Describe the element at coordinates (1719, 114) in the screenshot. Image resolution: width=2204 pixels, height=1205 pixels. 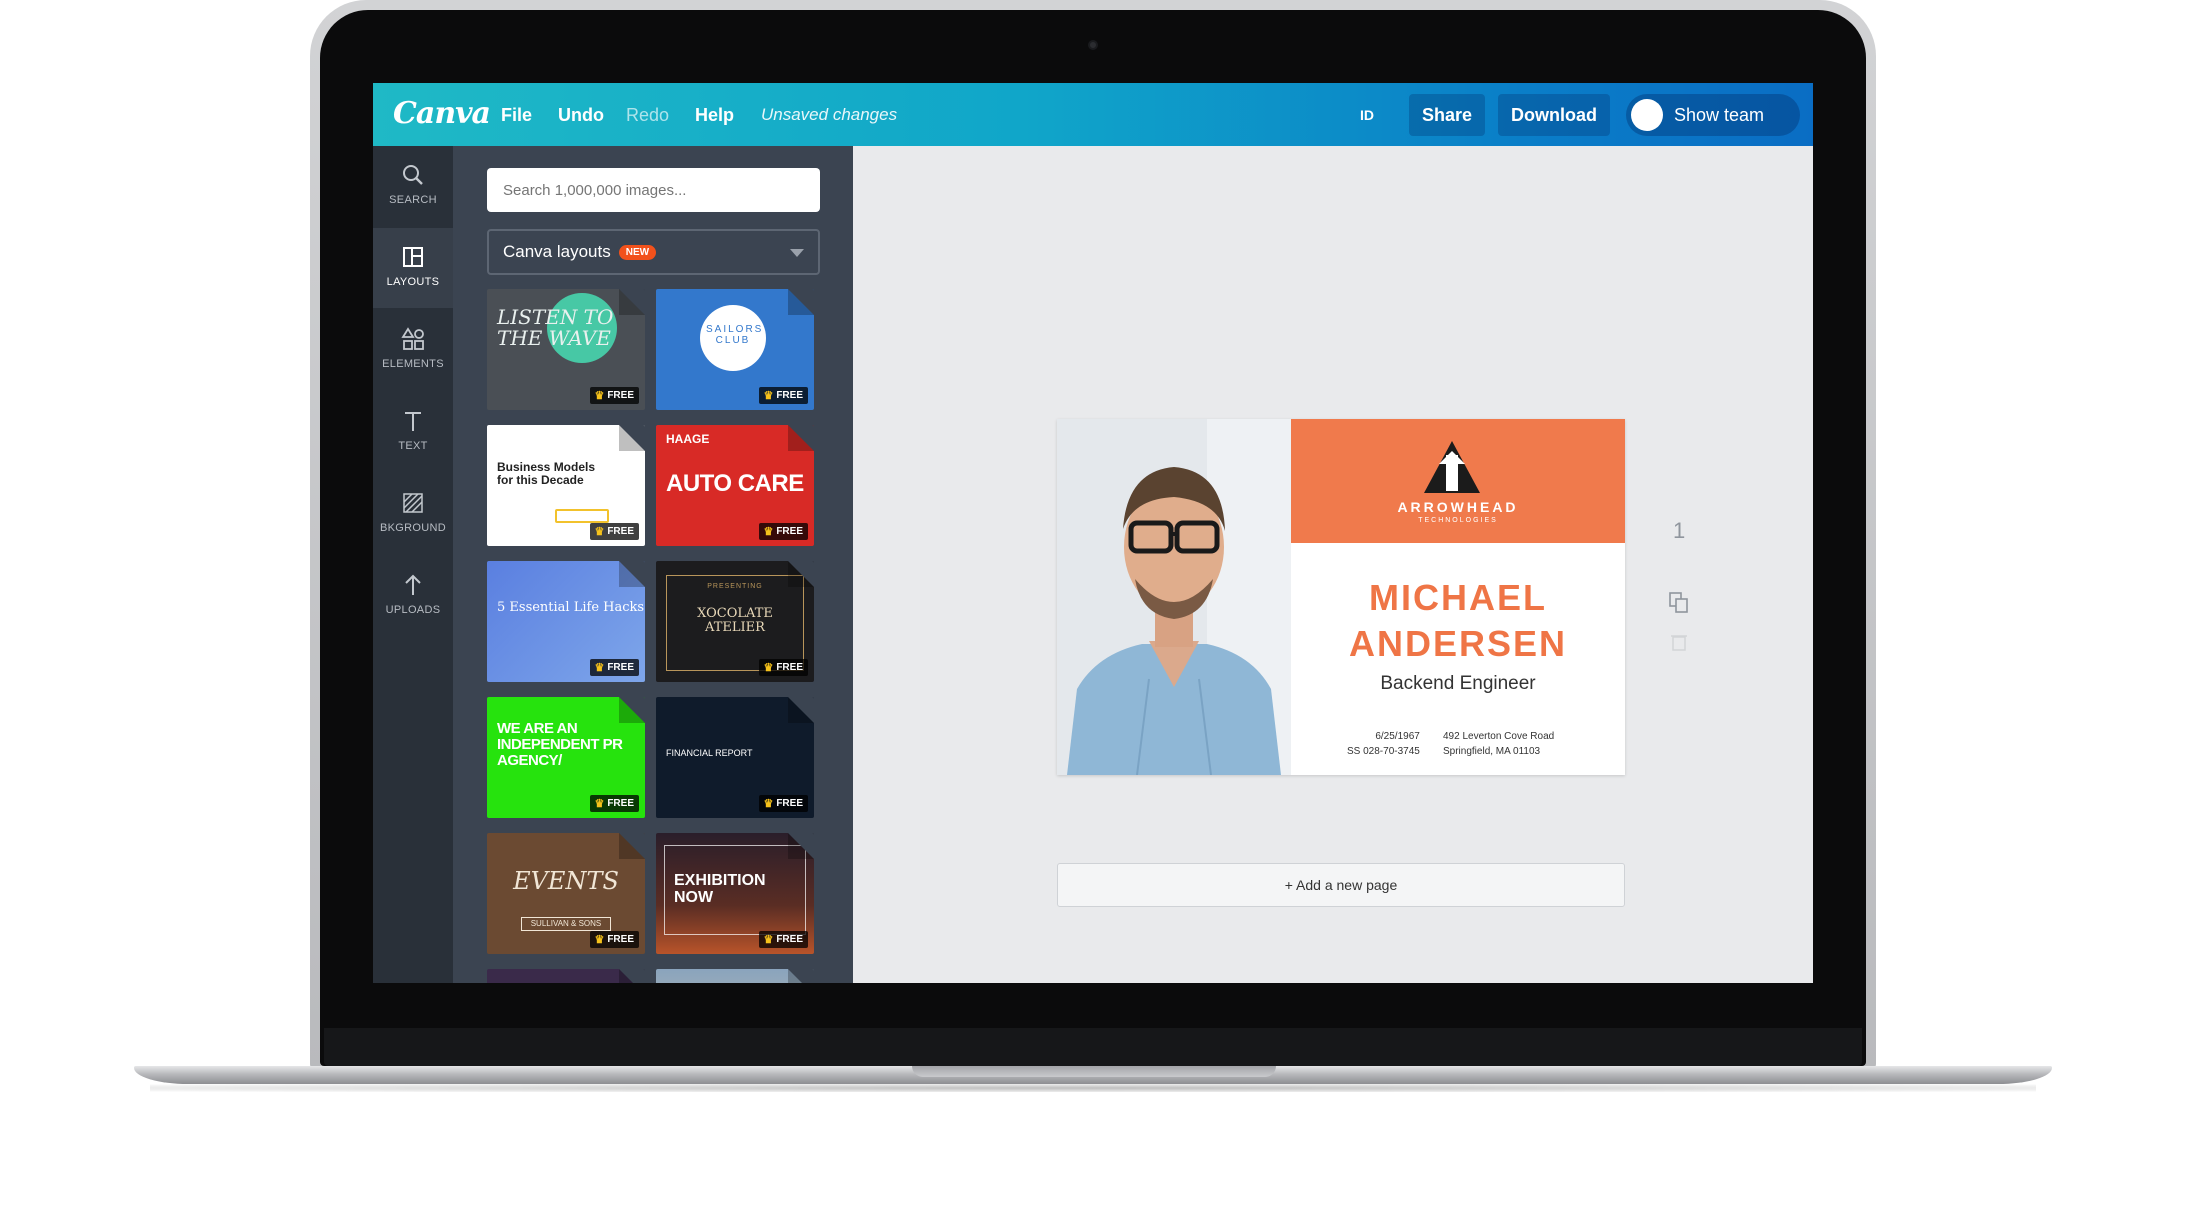
I see `show-team-label: Show team` at that location.